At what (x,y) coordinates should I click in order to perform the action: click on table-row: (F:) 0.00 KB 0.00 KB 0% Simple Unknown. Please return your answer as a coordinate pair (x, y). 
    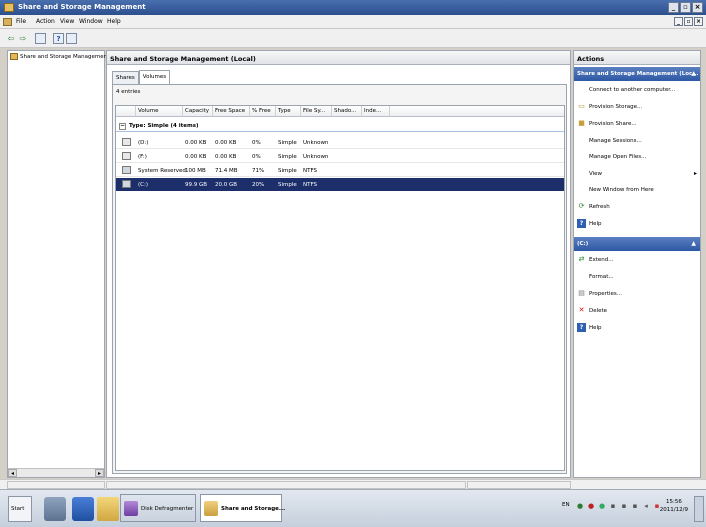
    Looking at the image, I should click on (340, 156).